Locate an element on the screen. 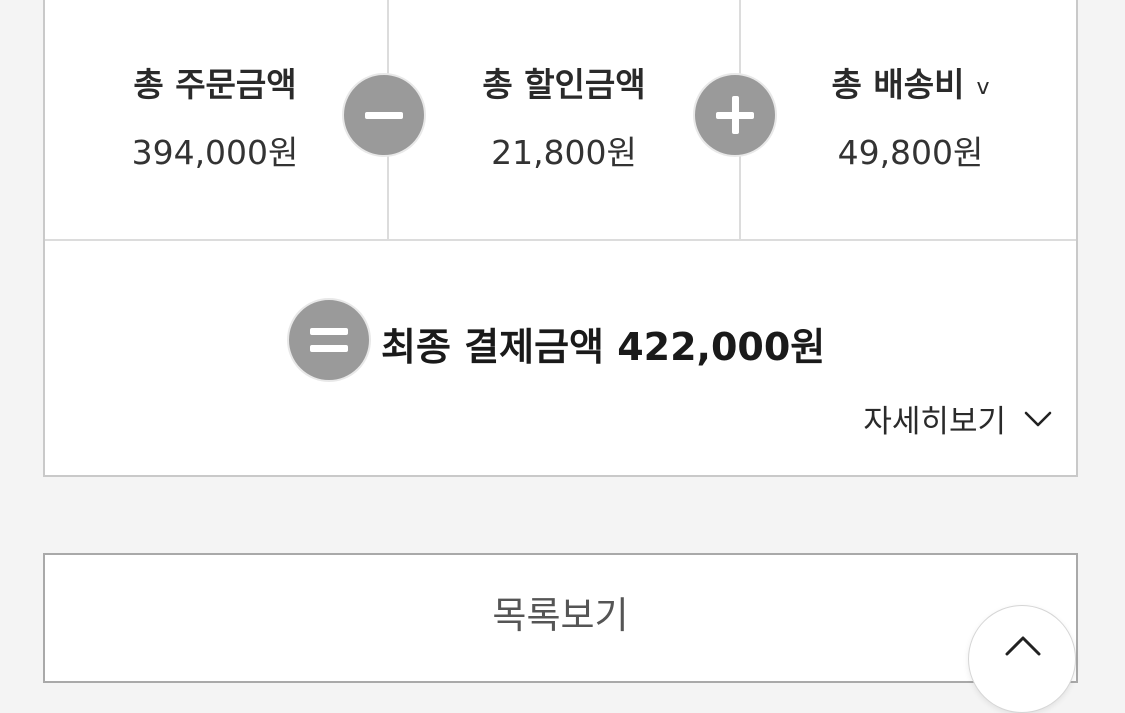  row-divider is located at coordinates (560, 240).